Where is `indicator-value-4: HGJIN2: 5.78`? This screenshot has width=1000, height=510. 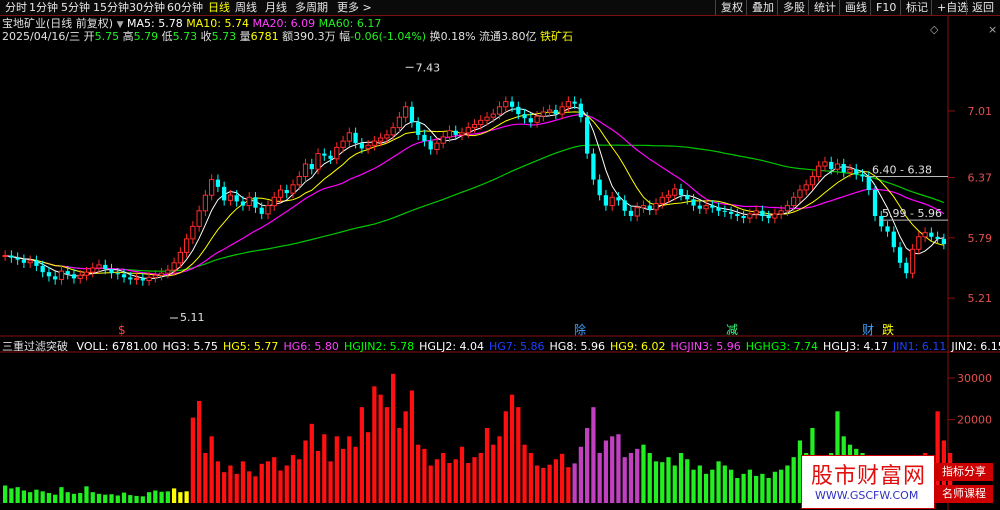
indicator-value-4: HGJIN2: 5.78 is located at coordinates (379, 346).